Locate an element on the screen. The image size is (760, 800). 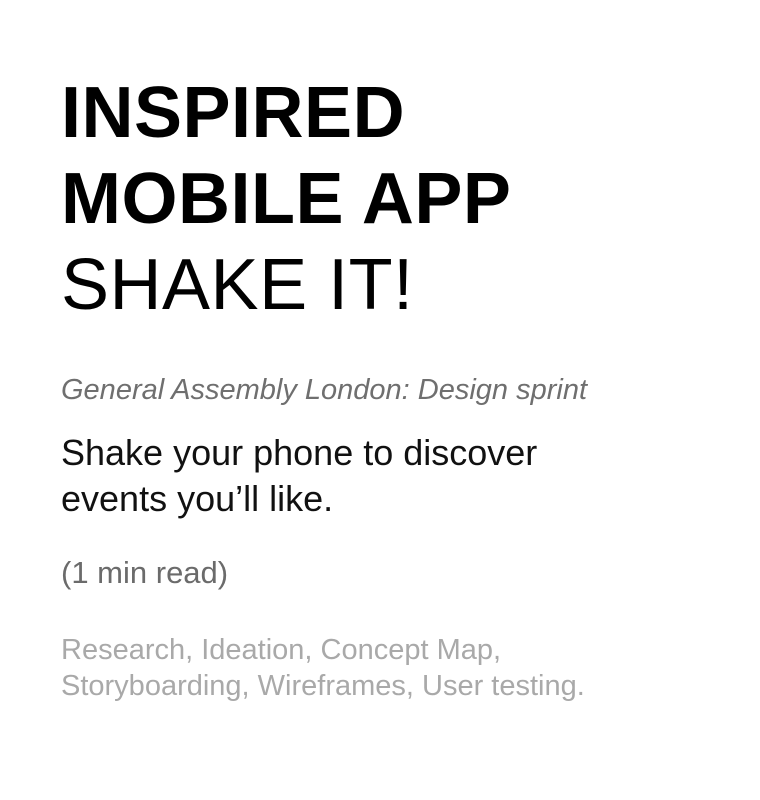
project-subtitle: General Assembly London: Design sprint is located at coordinates (324, 390).